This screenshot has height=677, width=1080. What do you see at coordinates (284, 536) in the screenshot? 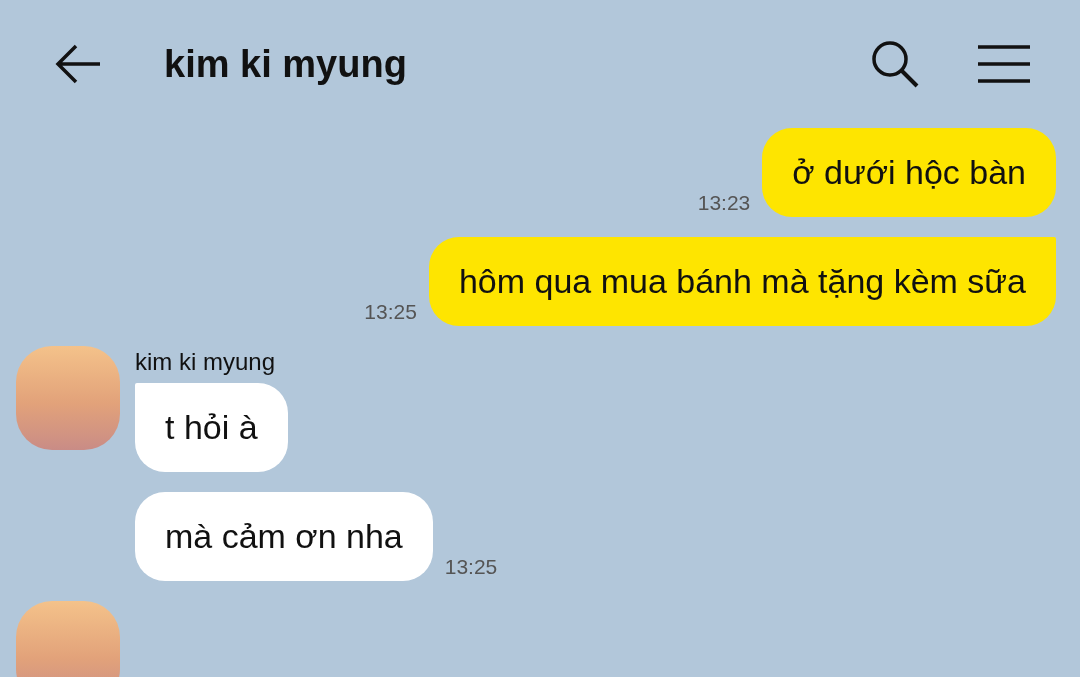
I see `message-bubble: mà cảm ơn nha` at bounding box center [284, 536].